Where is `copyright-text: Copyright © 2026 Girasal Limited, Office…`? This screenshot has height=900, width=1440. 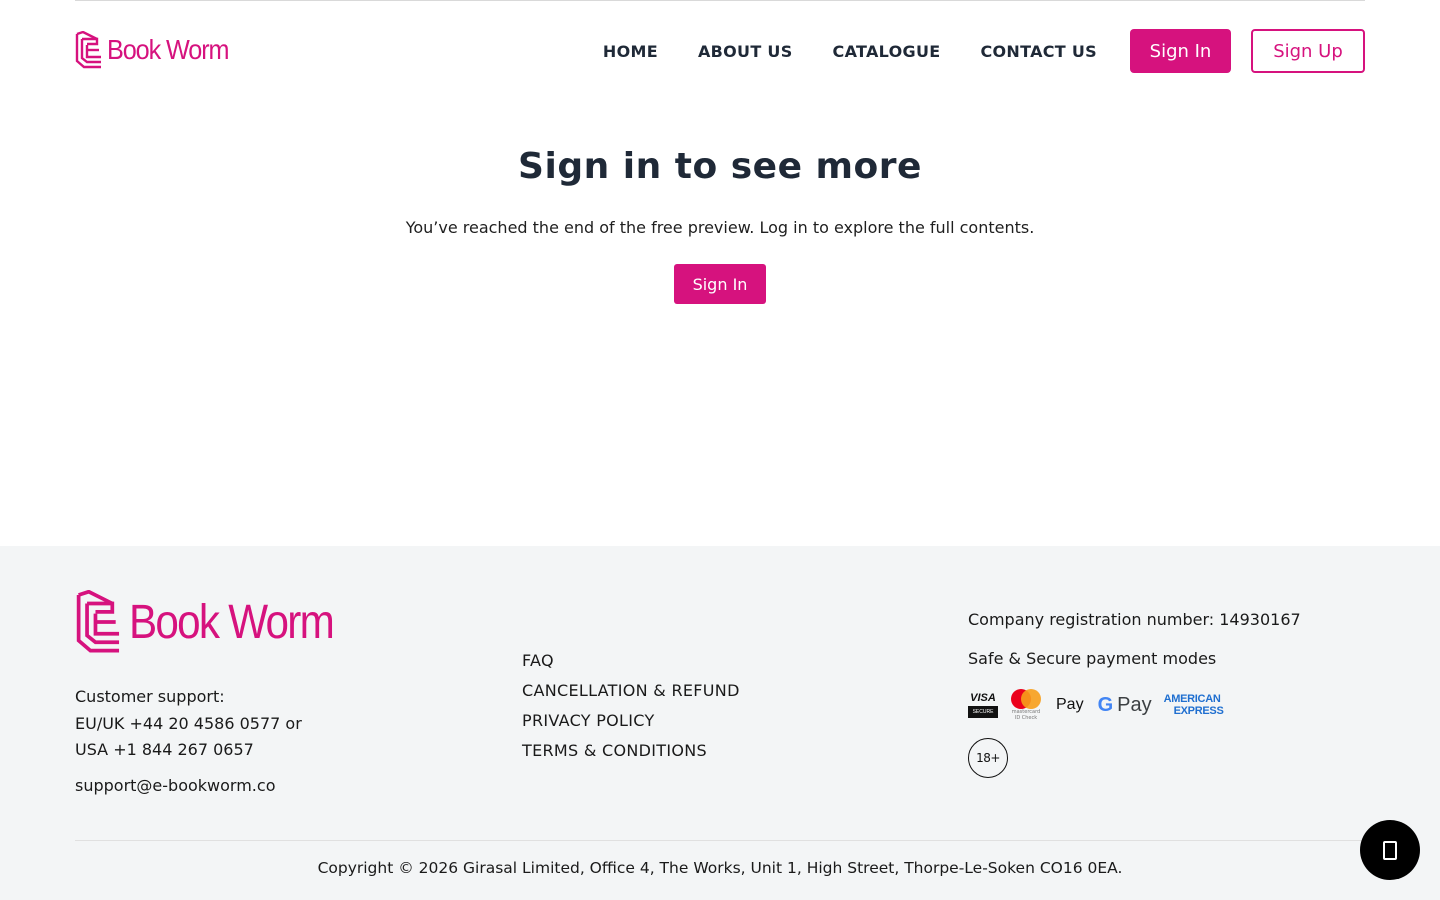
copyright-text: Copyright © 2026 Girasal Limited, Office… is located at coordinates (720, 868).